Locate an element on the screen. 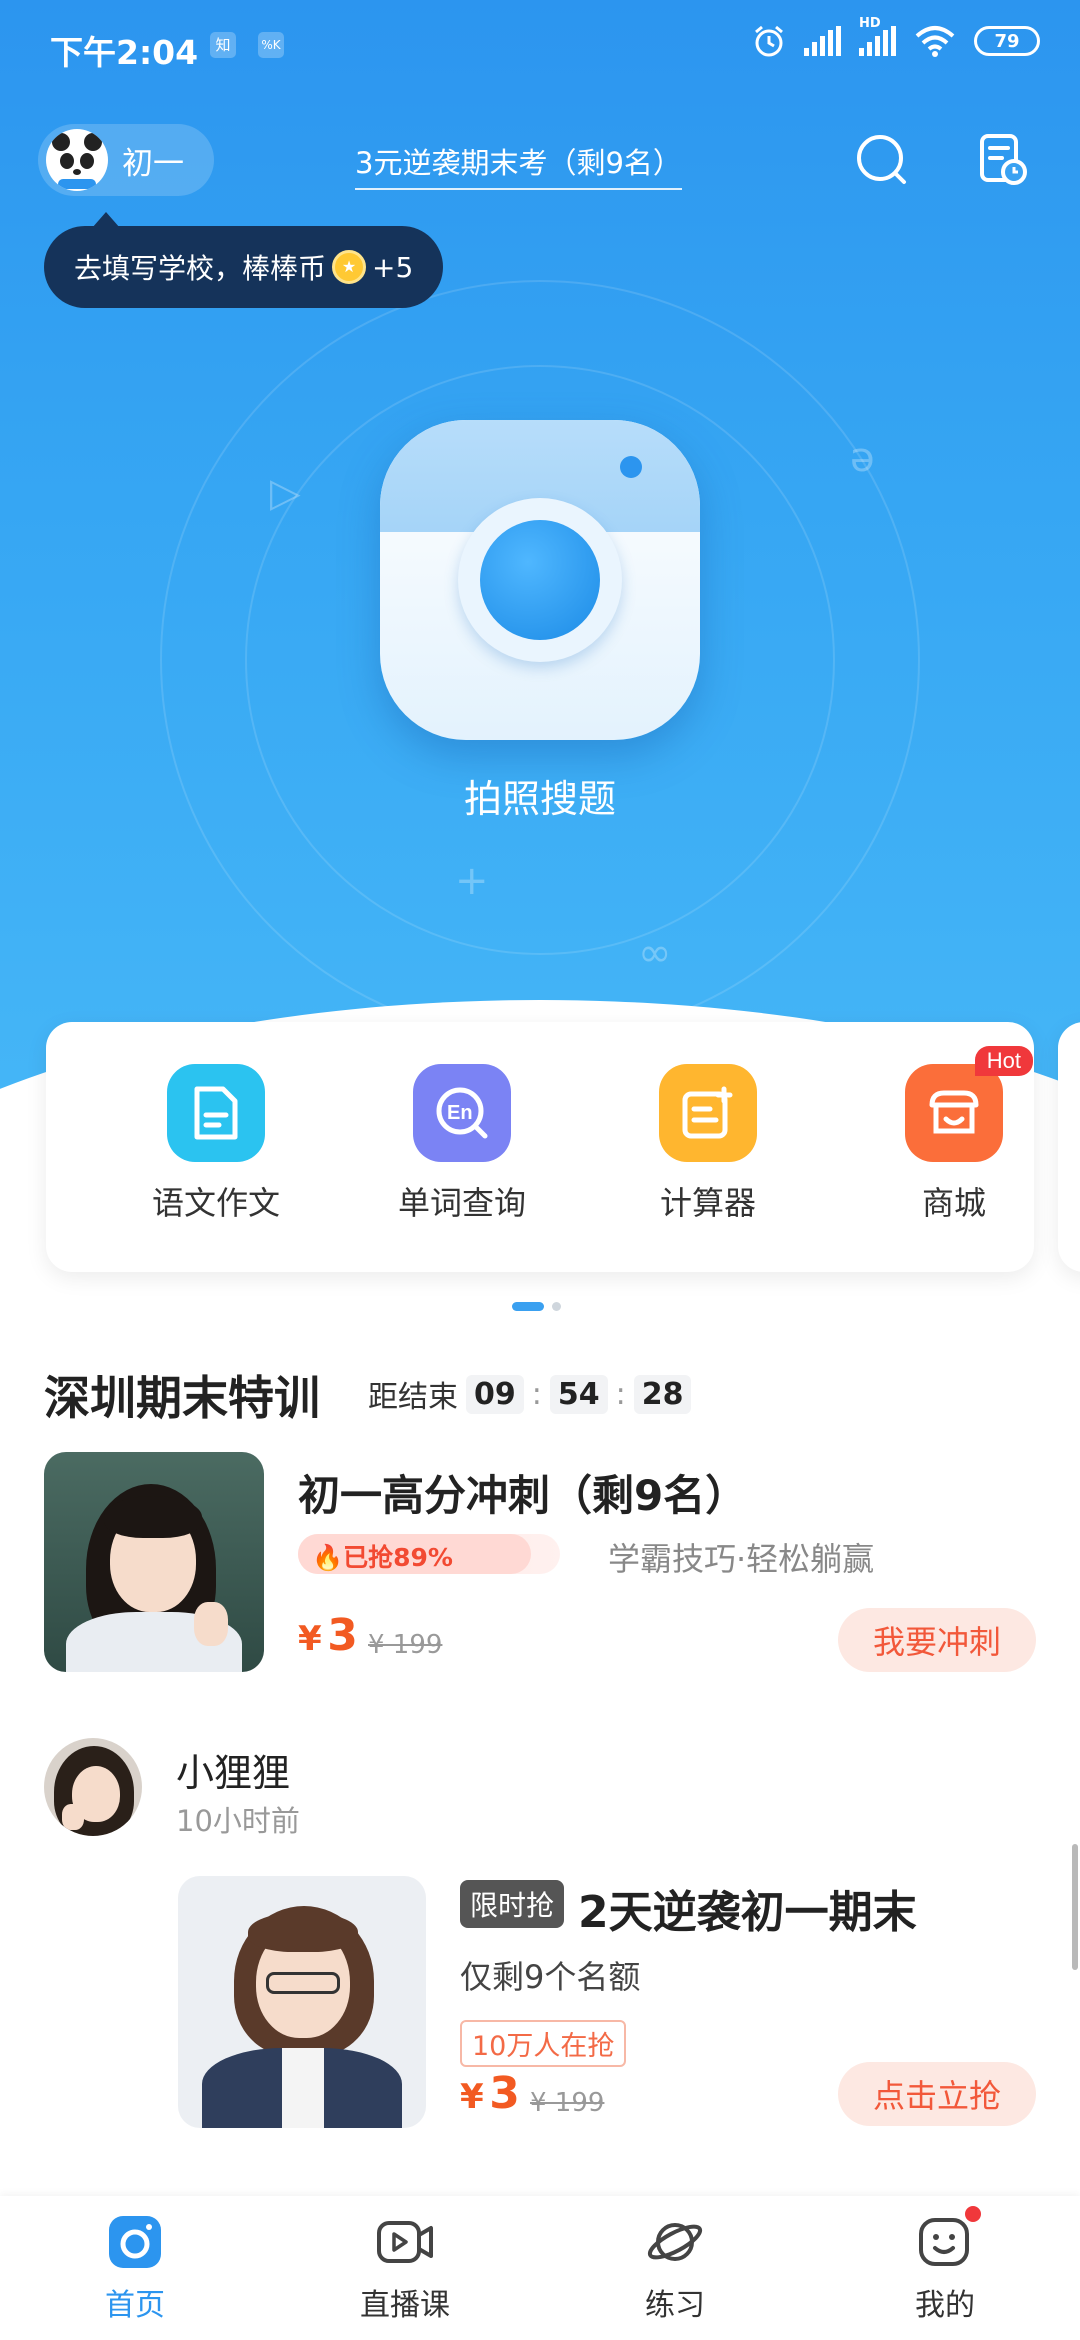 The width and height of the screenshot is (1080, 2340). course-original-price: ¥ 199 is located at coordinates (405, 1645).